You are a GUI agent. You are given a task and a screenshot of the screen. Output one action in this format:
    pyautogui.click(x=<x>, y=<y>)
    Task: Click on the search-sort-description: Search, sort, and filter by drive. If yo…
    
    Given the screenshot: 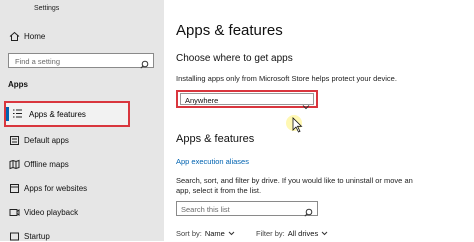 What is the action you would take?
    pyautogui.click(x=294, y=185)
    